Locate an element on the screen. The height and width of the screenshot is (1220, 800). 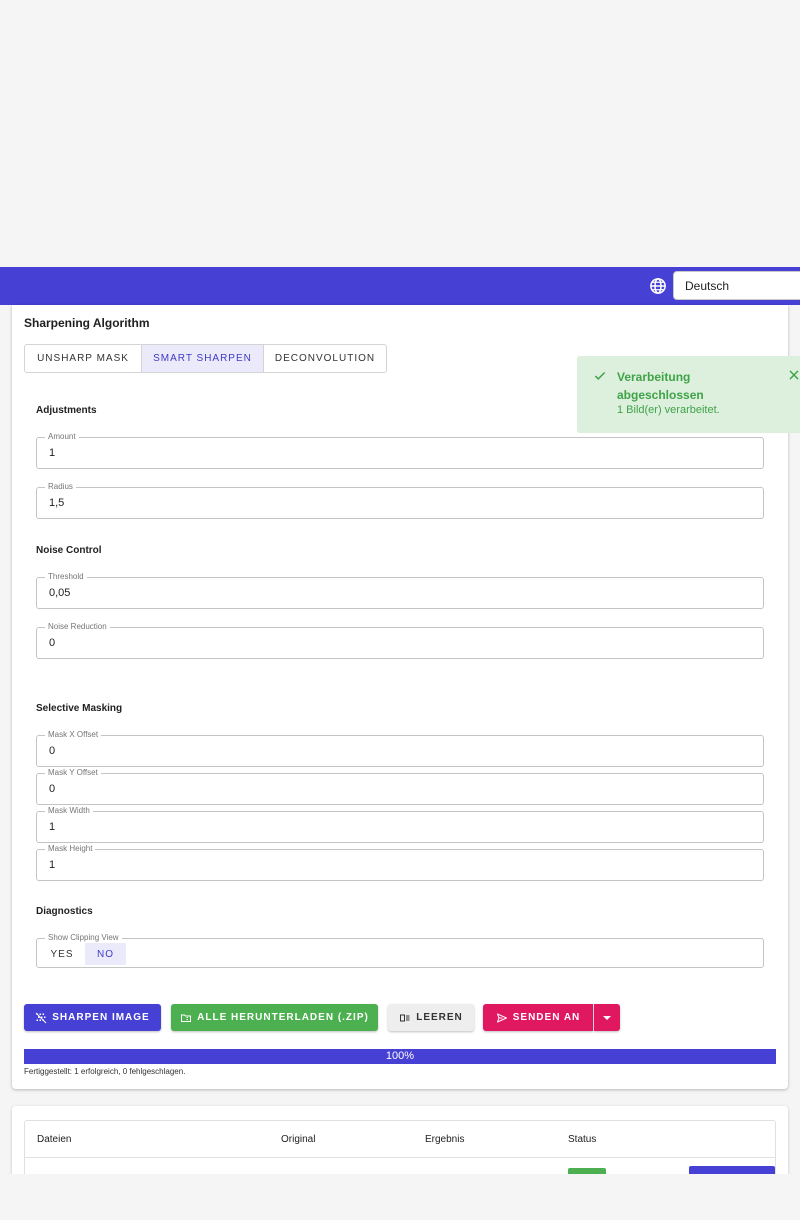
results-table is located at coordinates (400, 1150).